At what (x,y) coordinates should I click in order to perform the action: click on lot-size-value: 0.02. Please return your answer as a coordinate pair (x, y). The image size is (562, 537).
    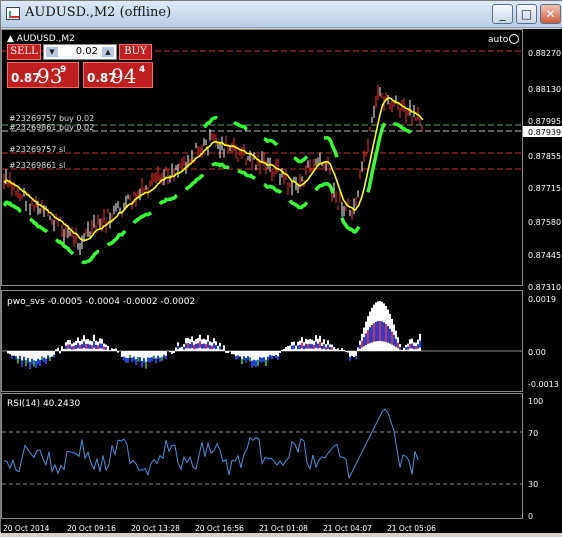
    Looking at the image, I should click on (87, 51).